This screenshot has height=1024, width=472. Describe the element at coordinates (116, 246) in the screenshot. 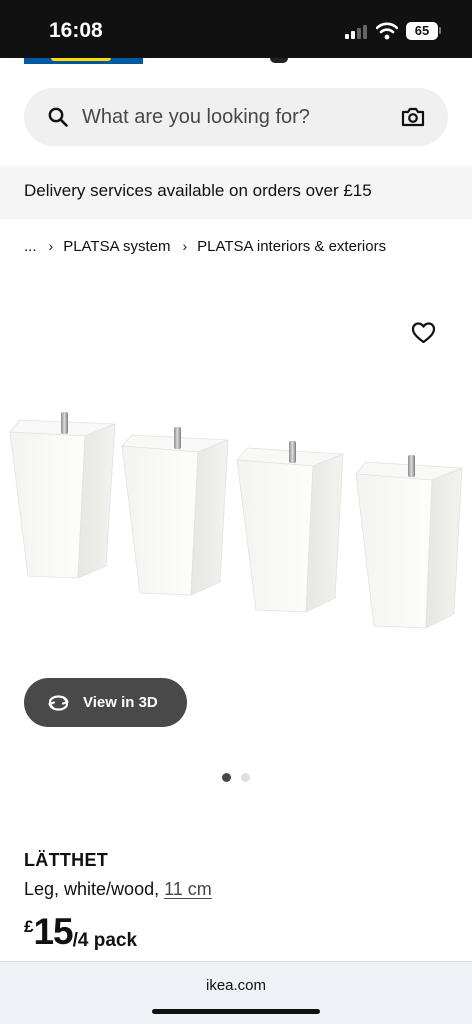

I see `breadcrumb-item-platsa-system: PLATSA system` at that location.